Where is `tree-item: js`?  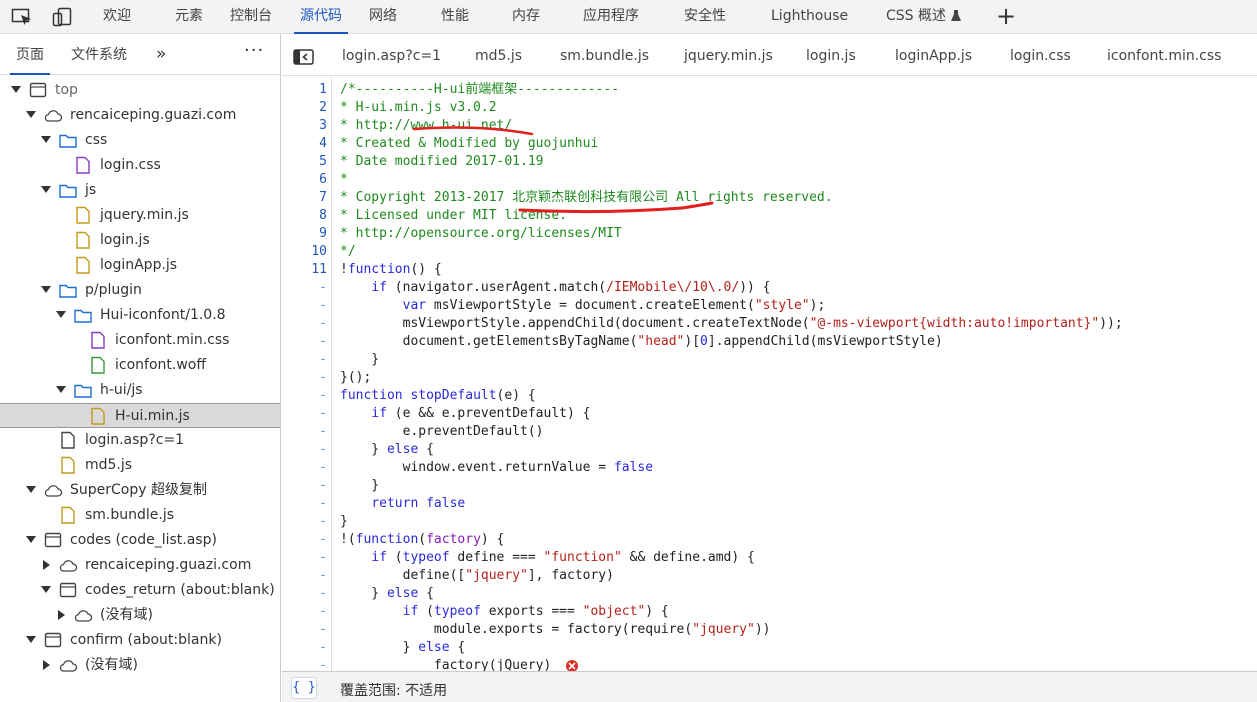
tree-item: js is located at coordinates (140, 190).